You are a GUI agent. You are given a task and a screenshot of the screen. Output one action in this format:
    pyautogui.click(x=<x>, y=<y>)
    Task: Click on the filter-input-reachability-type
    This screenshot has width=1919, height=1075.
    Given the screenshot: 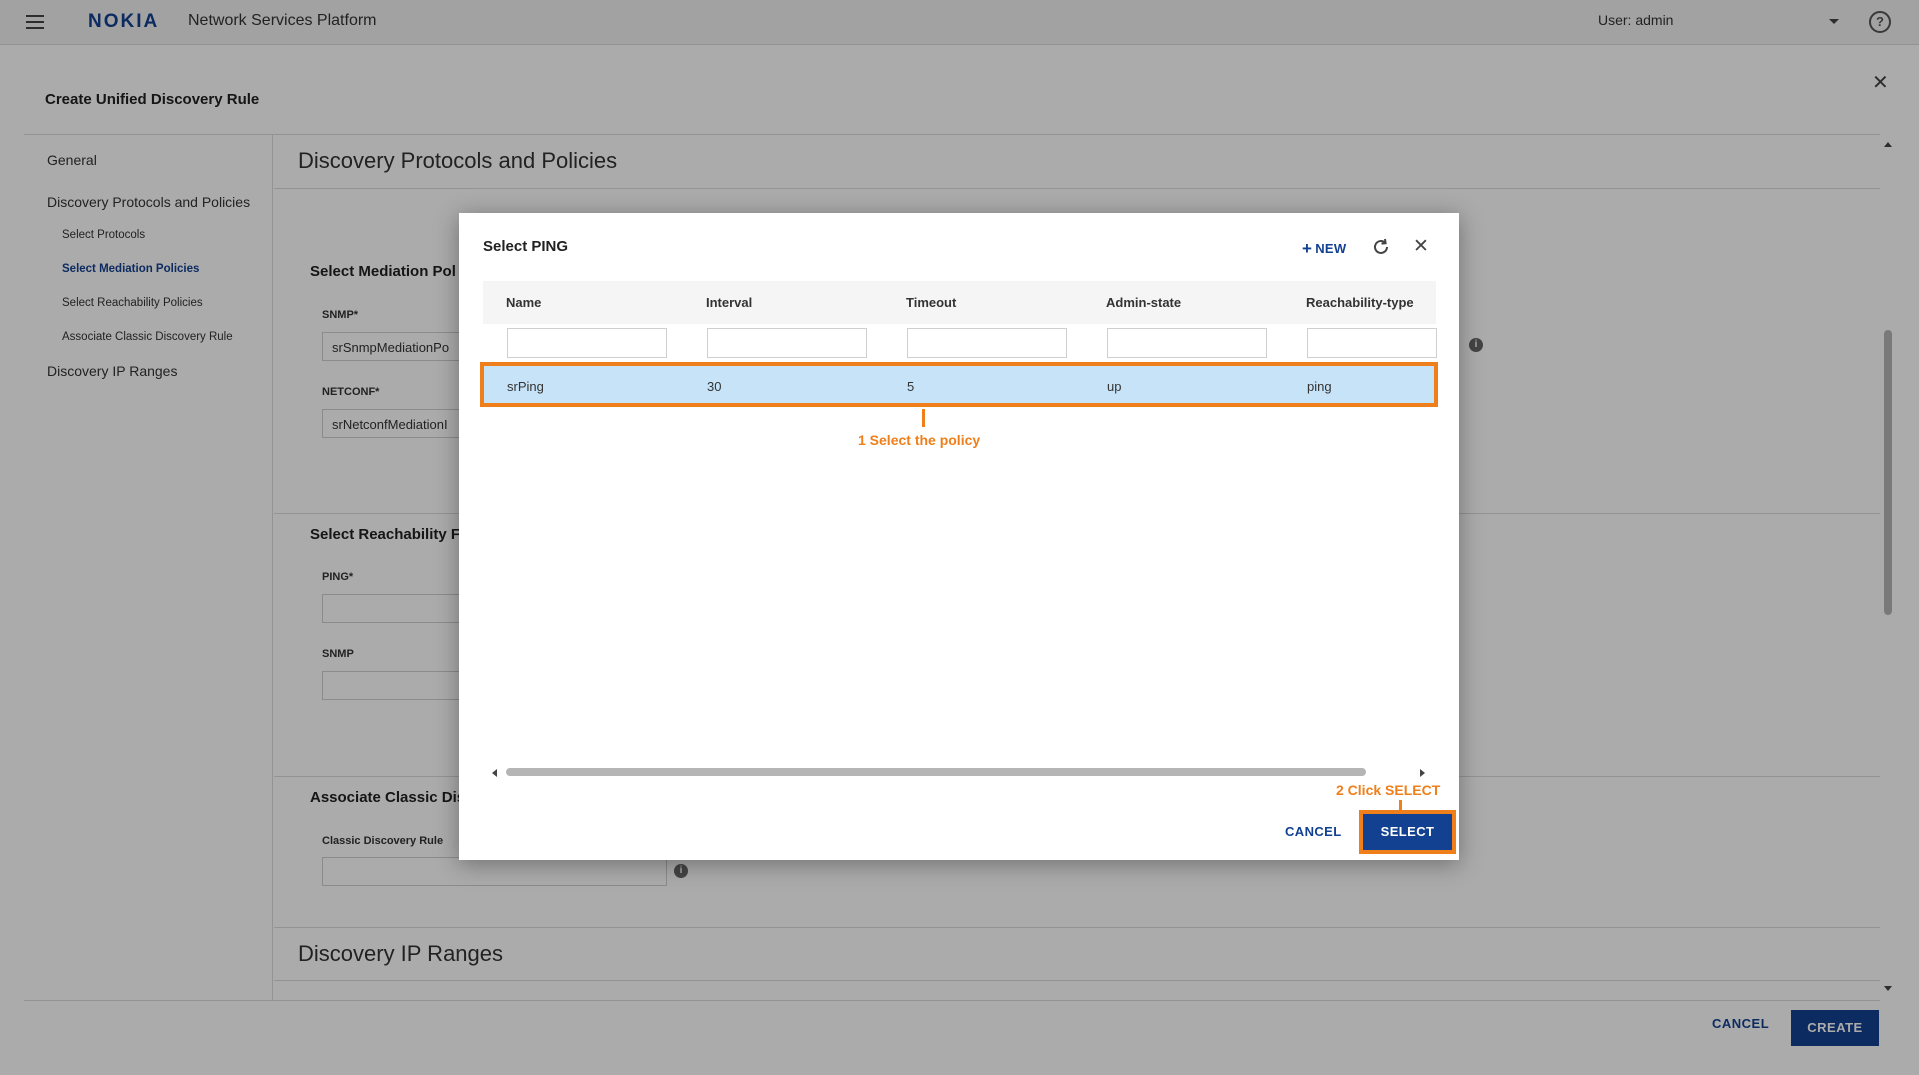 What is the action you would take?
    pyautogui.click(x=1372, y=343)
    